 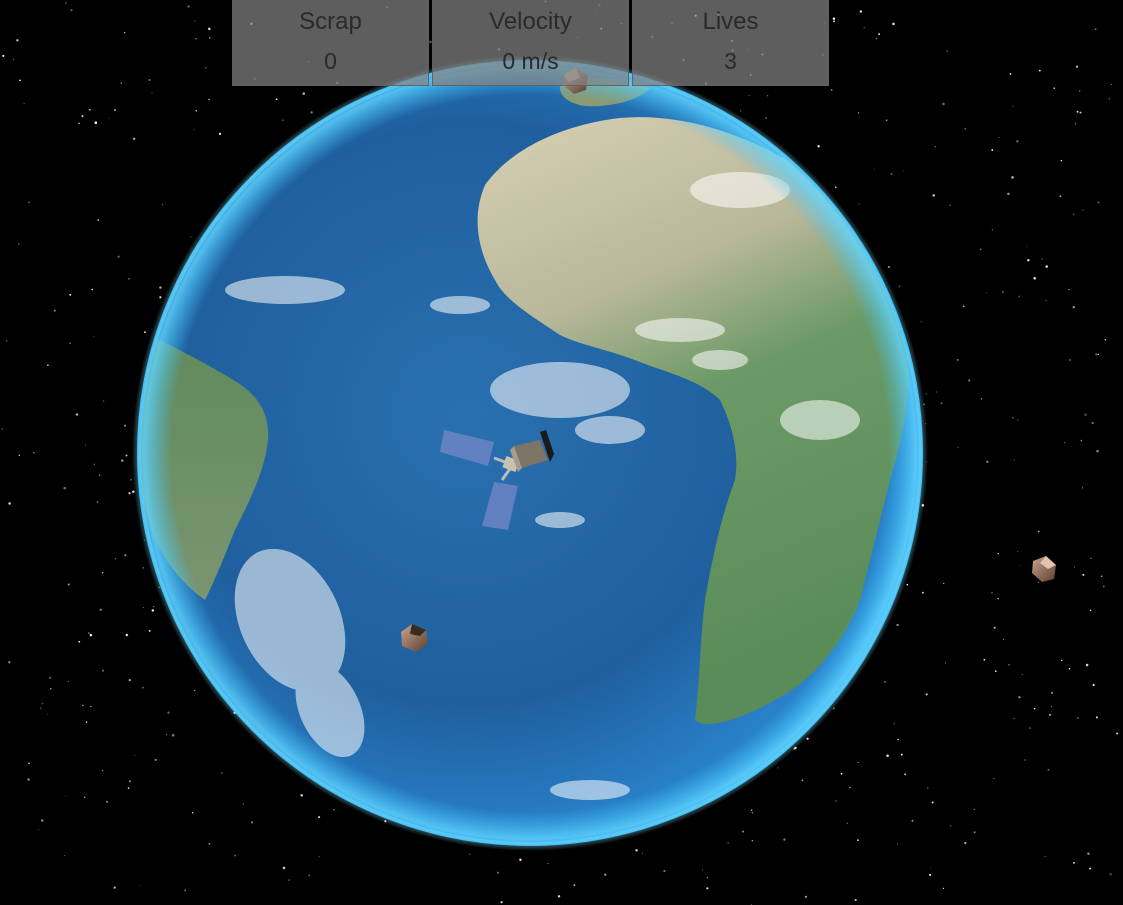 I want to click on velocity-panel: Velocity 0 m/s, so click(x=530, y=43).